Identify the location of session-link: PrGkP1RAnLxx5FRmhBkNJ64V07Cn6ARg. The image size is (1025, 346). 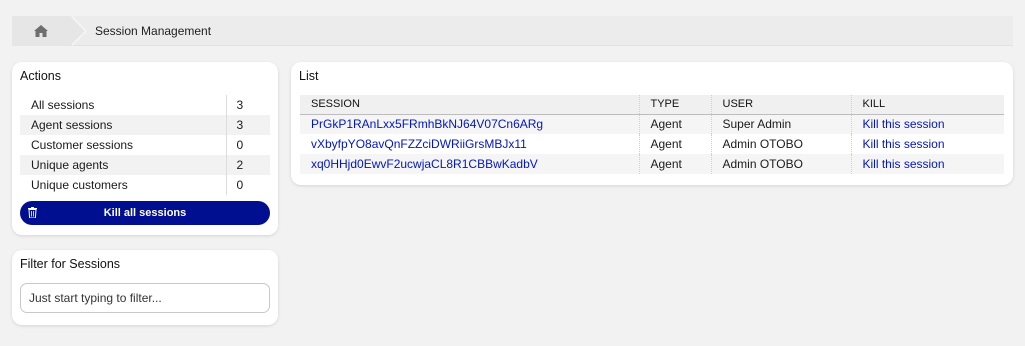
(427, 124).